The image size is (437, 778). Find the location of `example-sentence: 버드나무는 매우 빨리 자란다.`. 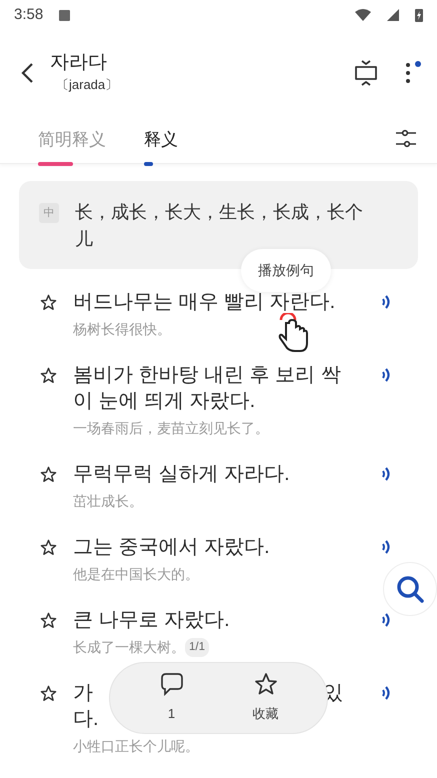

example-sentence: 버드나무는 매우 빨리 자란다. is located at coordinates (204, 302).